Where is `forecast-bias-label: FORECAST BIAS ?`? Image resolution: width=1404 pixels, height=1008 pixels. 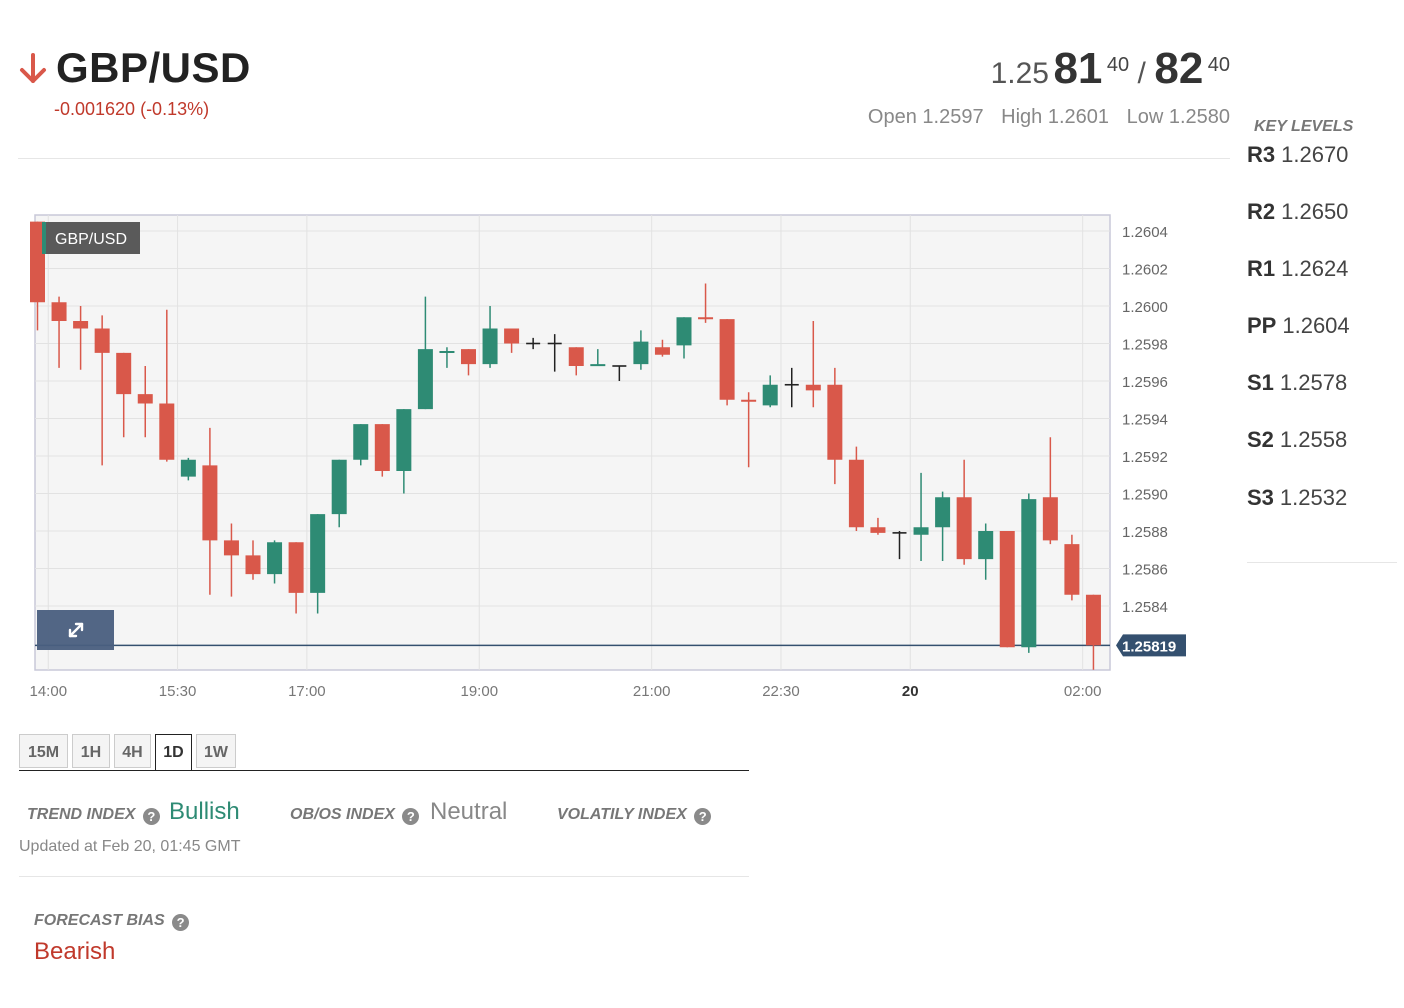
forecast-bias-label: FORECAST BIAS ? is located at coordinates (112, 921).